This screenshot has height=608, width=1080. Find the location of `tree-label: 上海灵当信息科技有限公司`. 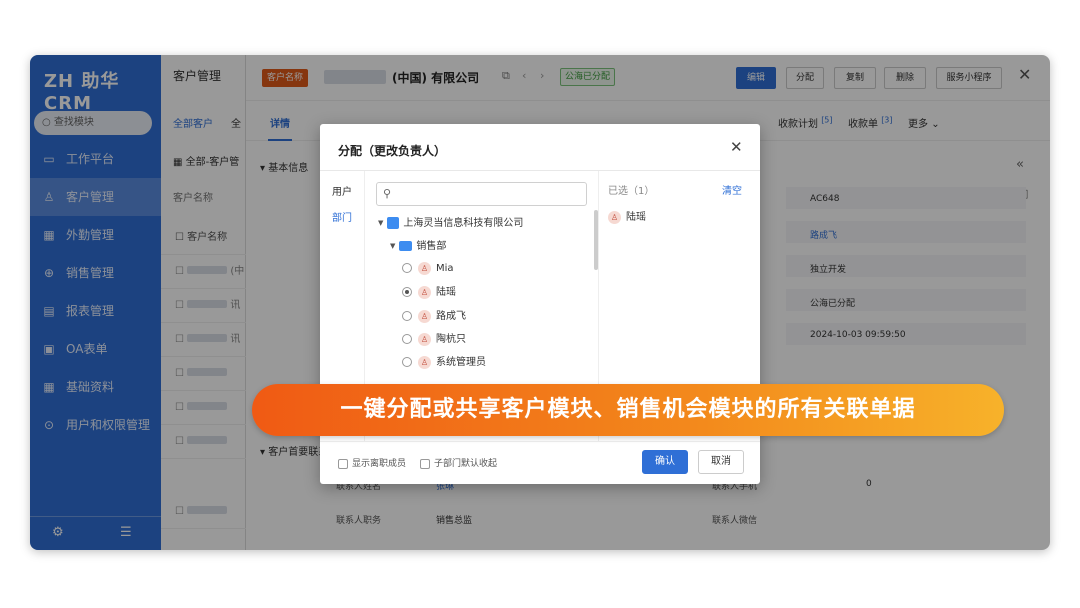

tree-label: 上海灵当信息科技有限公司 is located at coordinates (463, 223).